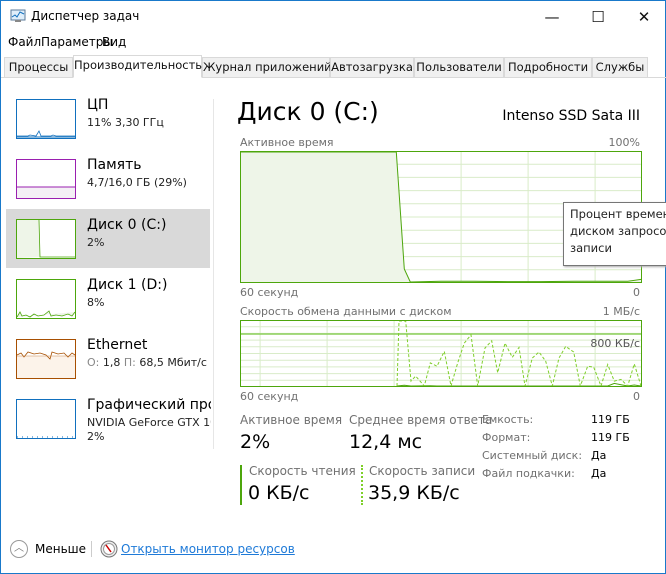 The height and width of the screenshot is (574, 666). I want to click on sidebar-memory-sub: 4,7/16,0 ГБ (29%), so click(137, 182).